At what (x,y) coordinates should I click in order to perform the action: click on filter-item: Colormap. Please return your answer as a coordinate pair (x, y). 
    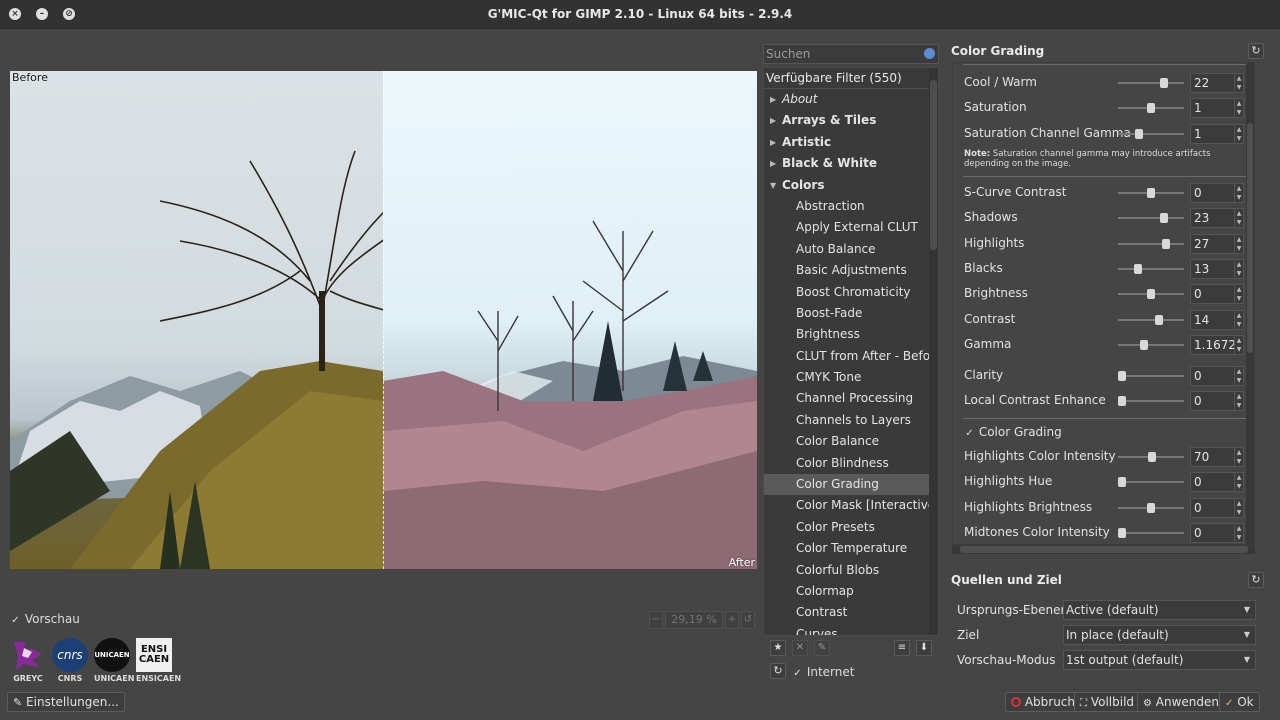
    Looking at the image, I should click on (851, 591).